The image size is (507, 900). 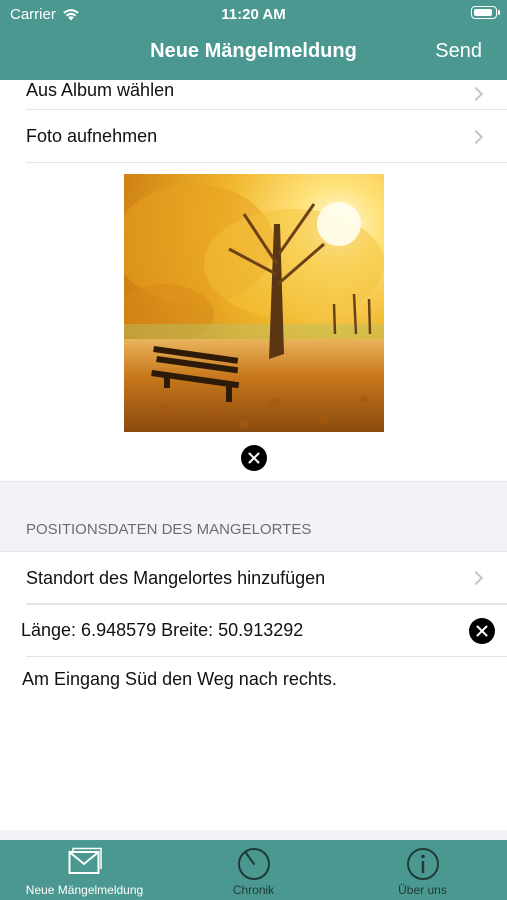 What do you see at coordinates (422, 890) in the screenshot?
I see `tab-label: Über uns` at bounding box center [422, 890].